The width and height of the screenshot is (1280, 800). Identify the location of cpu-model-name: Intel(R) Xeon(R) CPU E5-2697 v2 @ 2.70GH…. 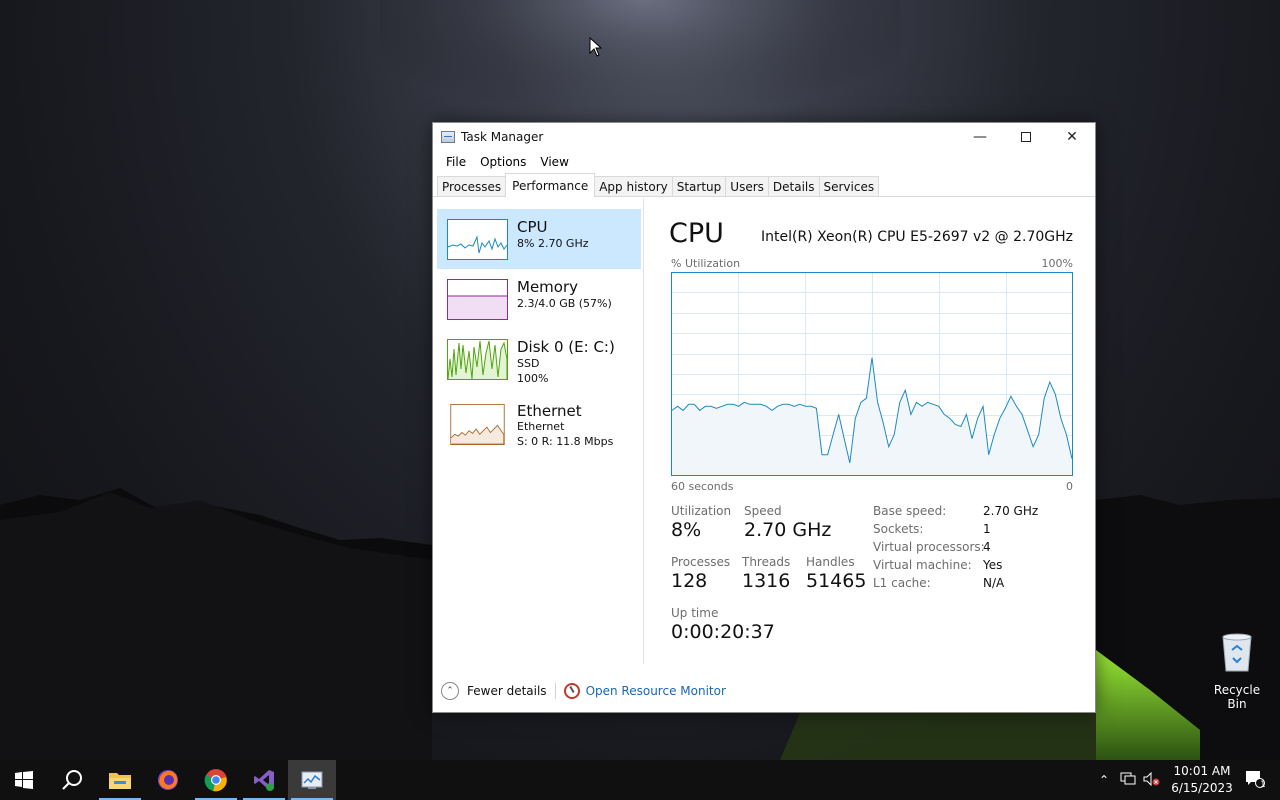
(917, 237).